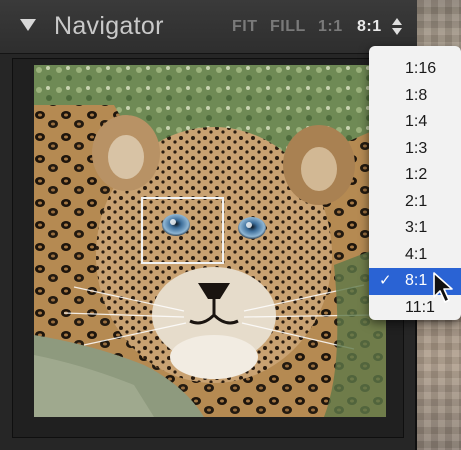  What do you see at coordinates (28, 25) in the screenshot?
I see `disclosure-triangle-down-icon` at bounding box center [28, 25].